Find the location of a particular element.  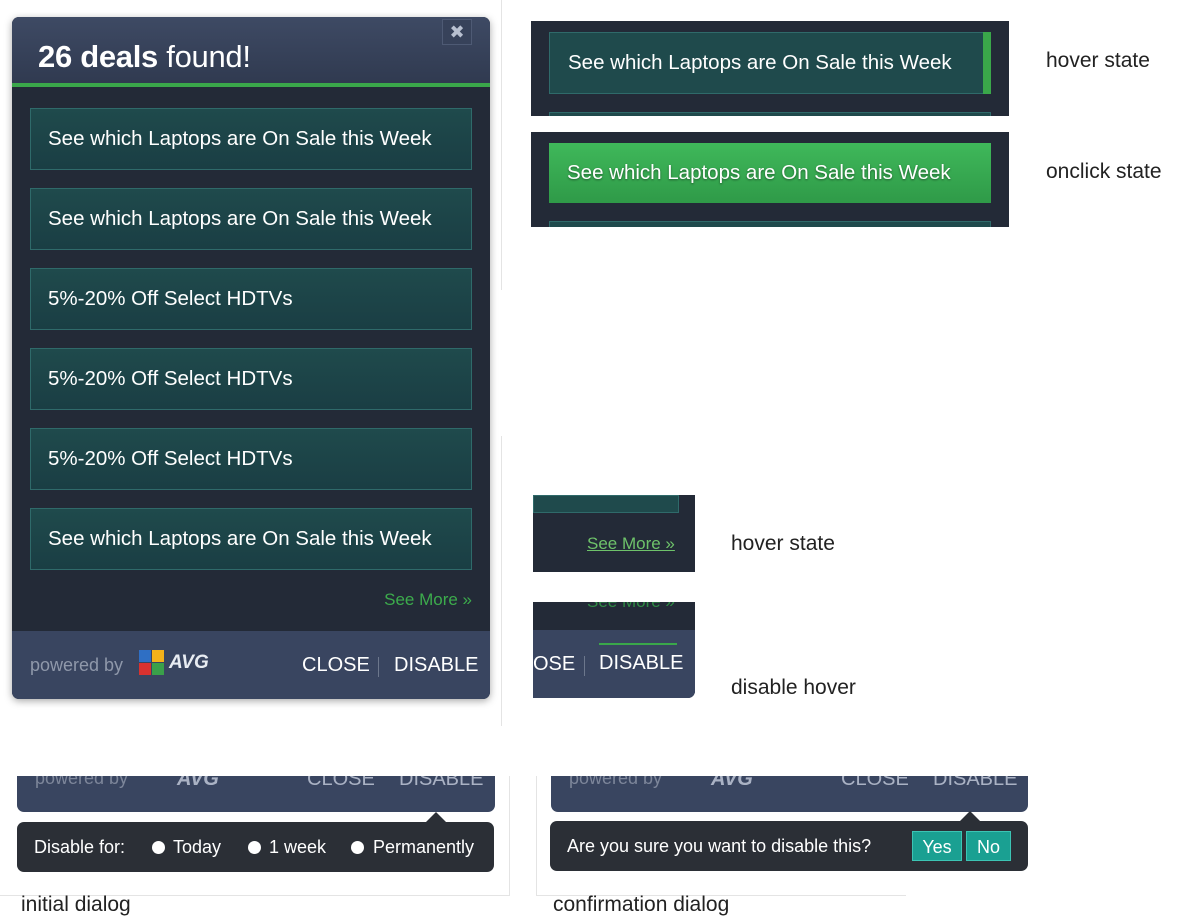

divider-vertical-main is located at coordinates (501, 145).